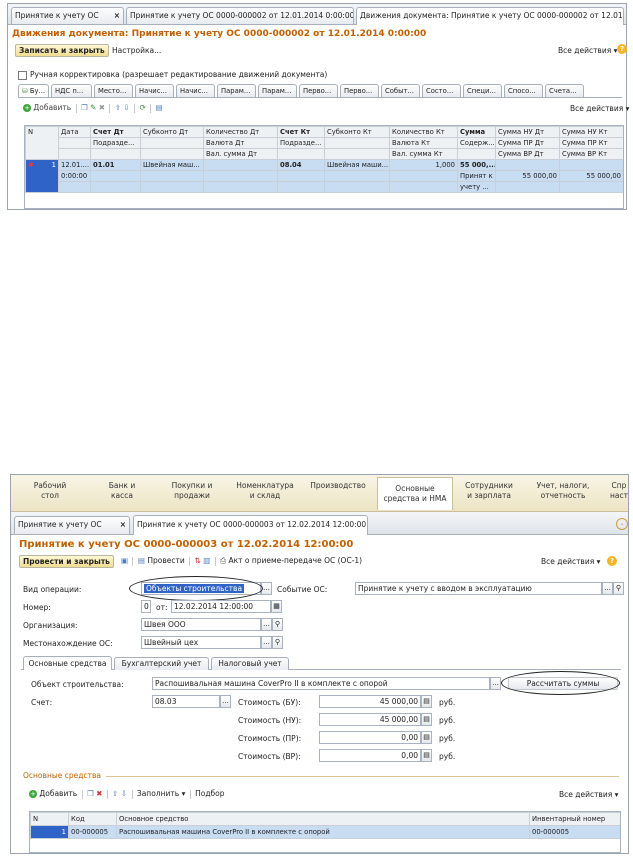 This screenshot has height=856, width=633. I want to click on location-search-icon: ⚲, so click(277, 642).